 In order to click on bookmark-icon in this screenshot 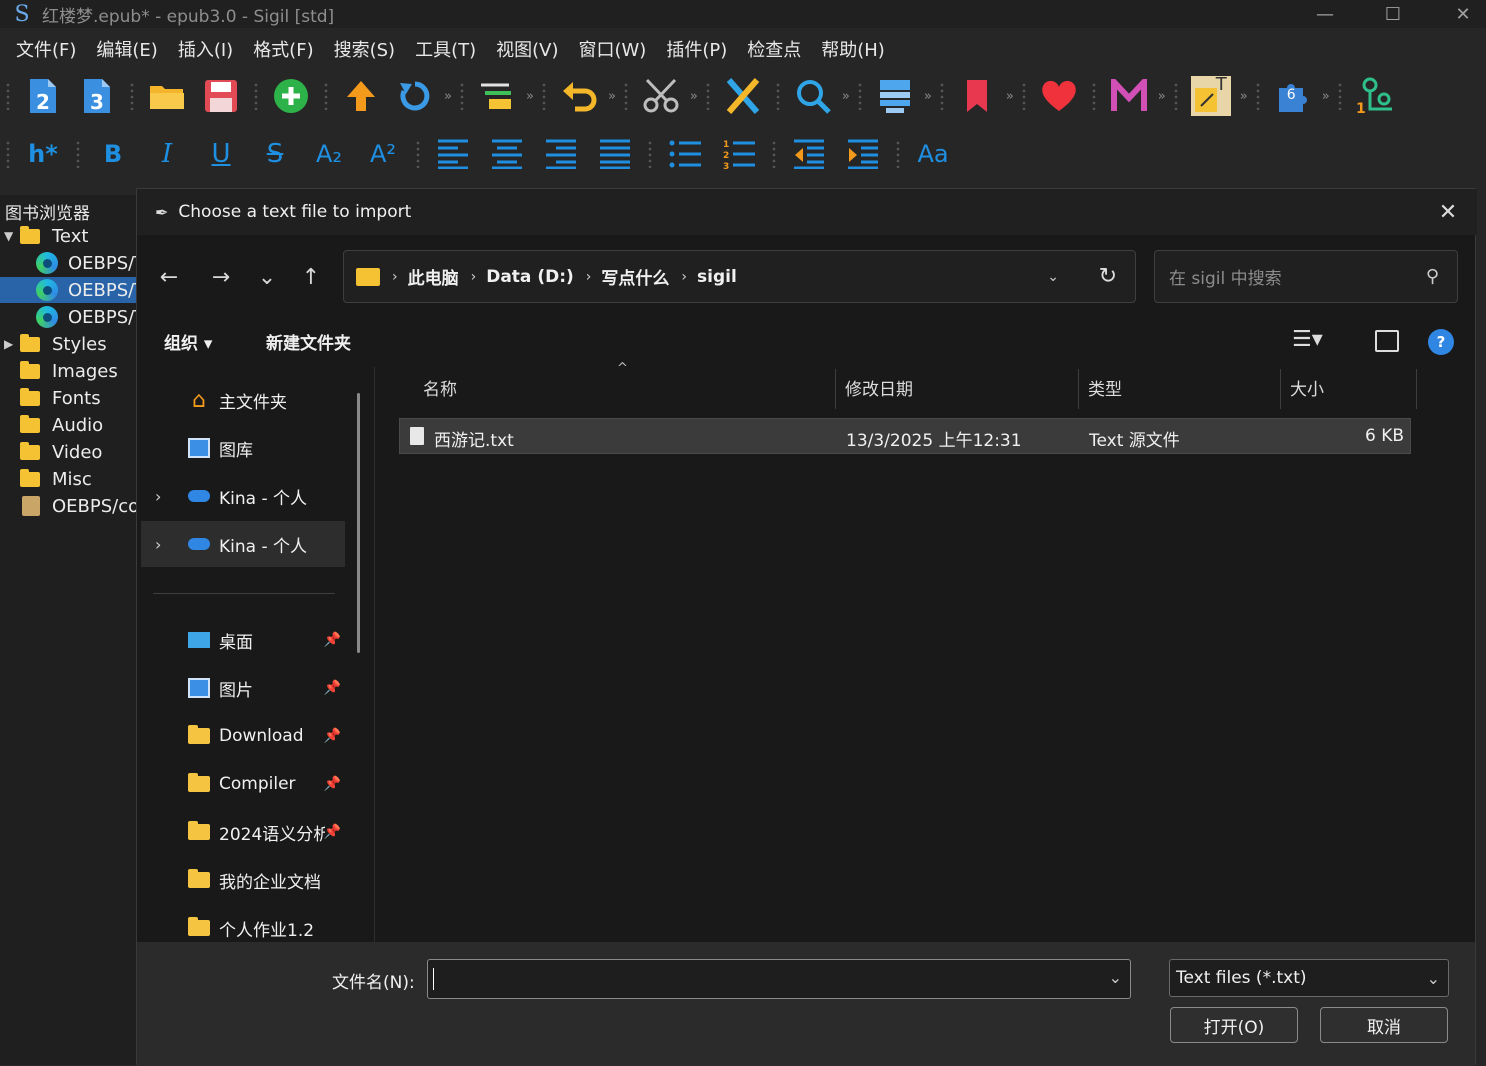, I will do `click(977, 96)`.